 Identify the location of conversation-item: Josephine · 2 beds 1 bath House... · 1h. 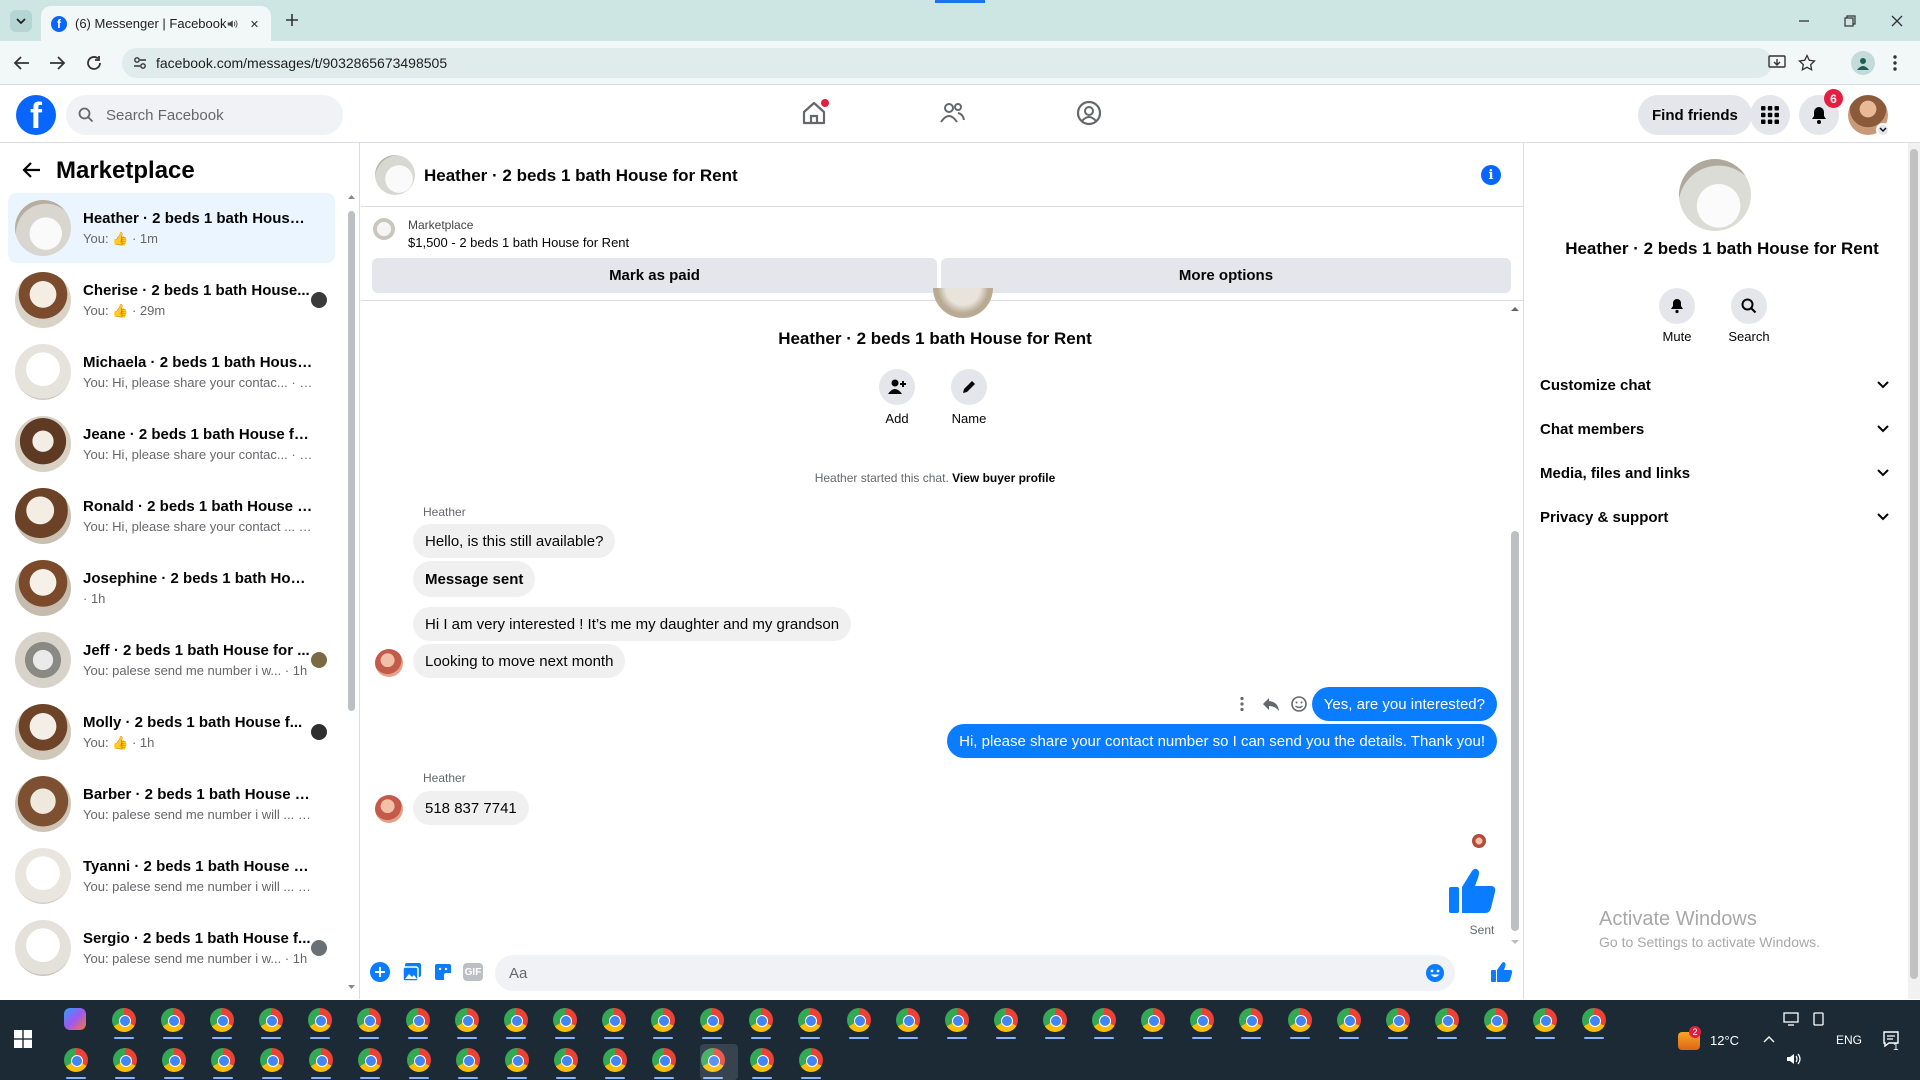
(171, 588).